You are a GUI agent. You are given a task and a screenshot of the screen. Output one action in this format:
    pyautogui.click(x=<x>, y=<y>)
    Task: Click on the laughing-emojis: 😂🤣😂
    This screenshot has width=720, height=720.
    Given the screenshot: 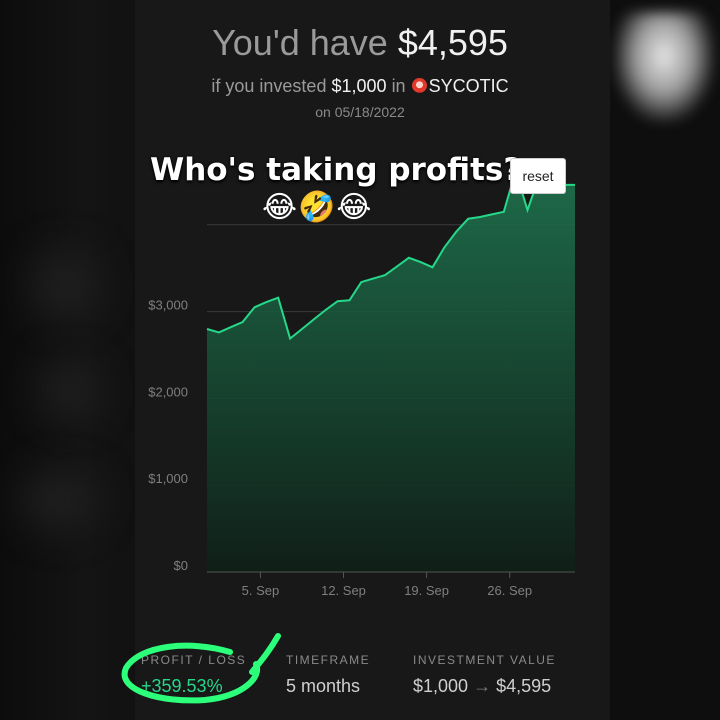 What is the action you would take?
    pyautogui.click(x=317, y=207)
    